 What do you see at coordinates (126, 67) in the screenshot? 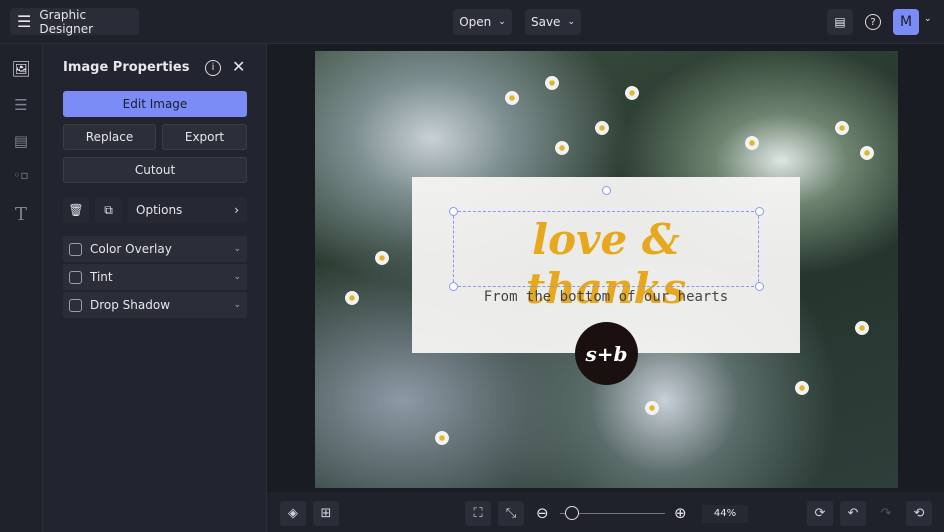
I see `panel-title: Image Properties` at bounding box center [126, 67].